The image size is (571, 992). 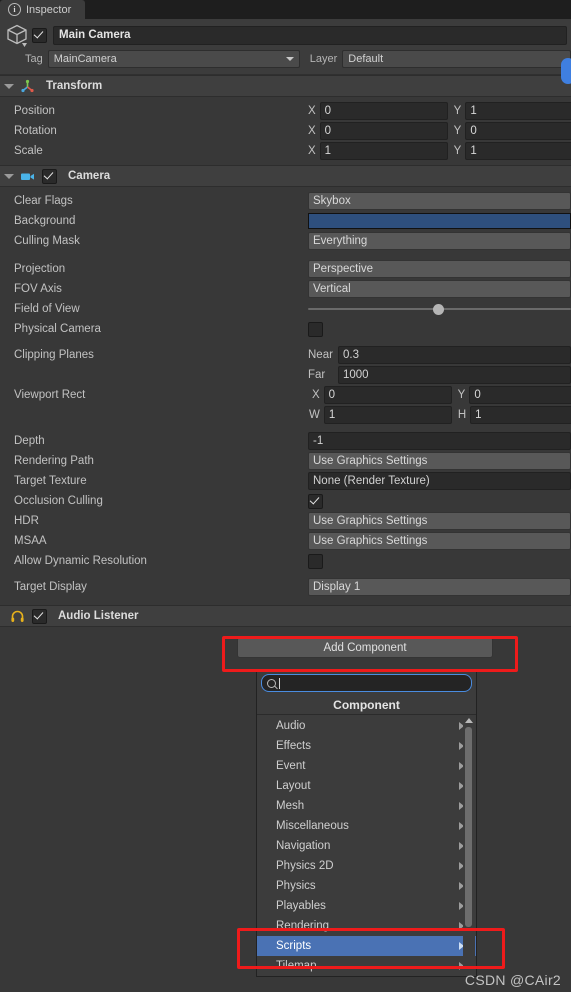 I want to click on menu-item-scripts: Scripts, so click(x=366, y=946).